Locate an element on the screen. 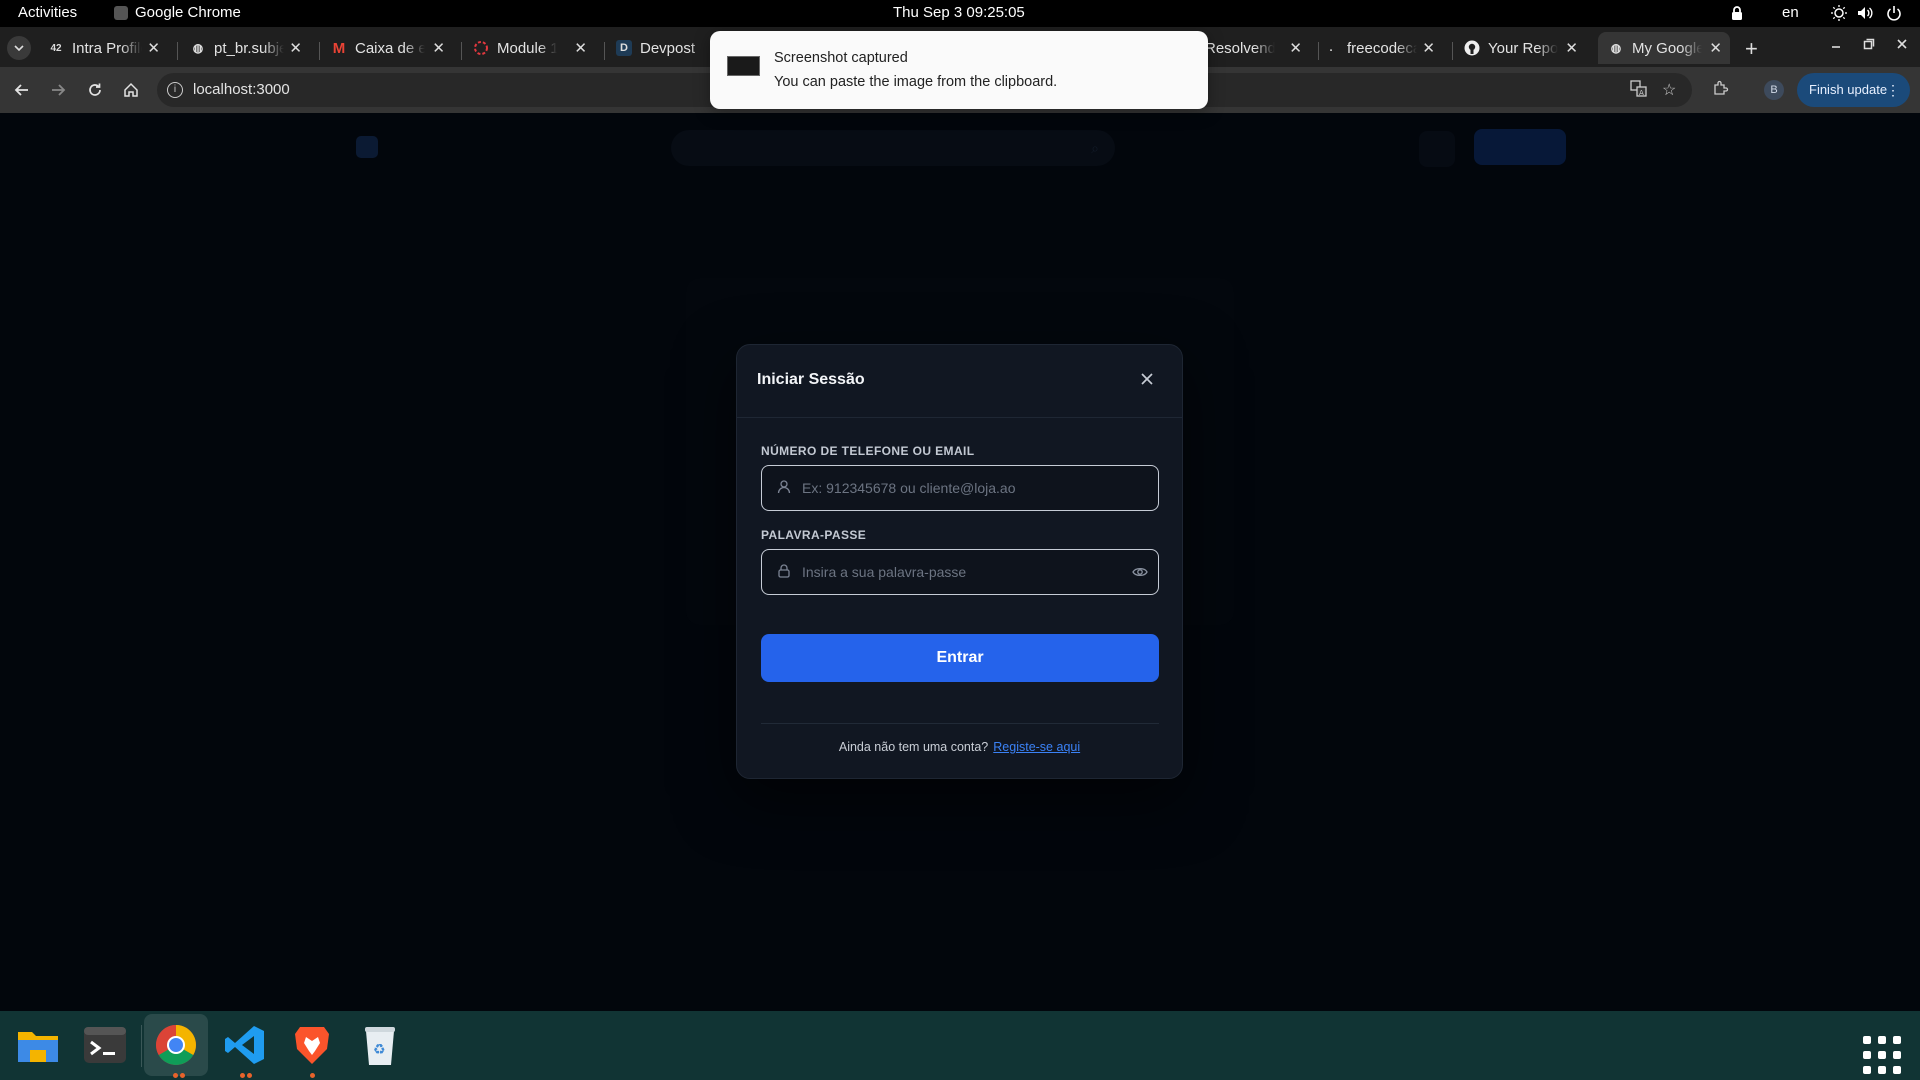  modal-header: Iniciar Sessão is located at coordinates (959, 381).